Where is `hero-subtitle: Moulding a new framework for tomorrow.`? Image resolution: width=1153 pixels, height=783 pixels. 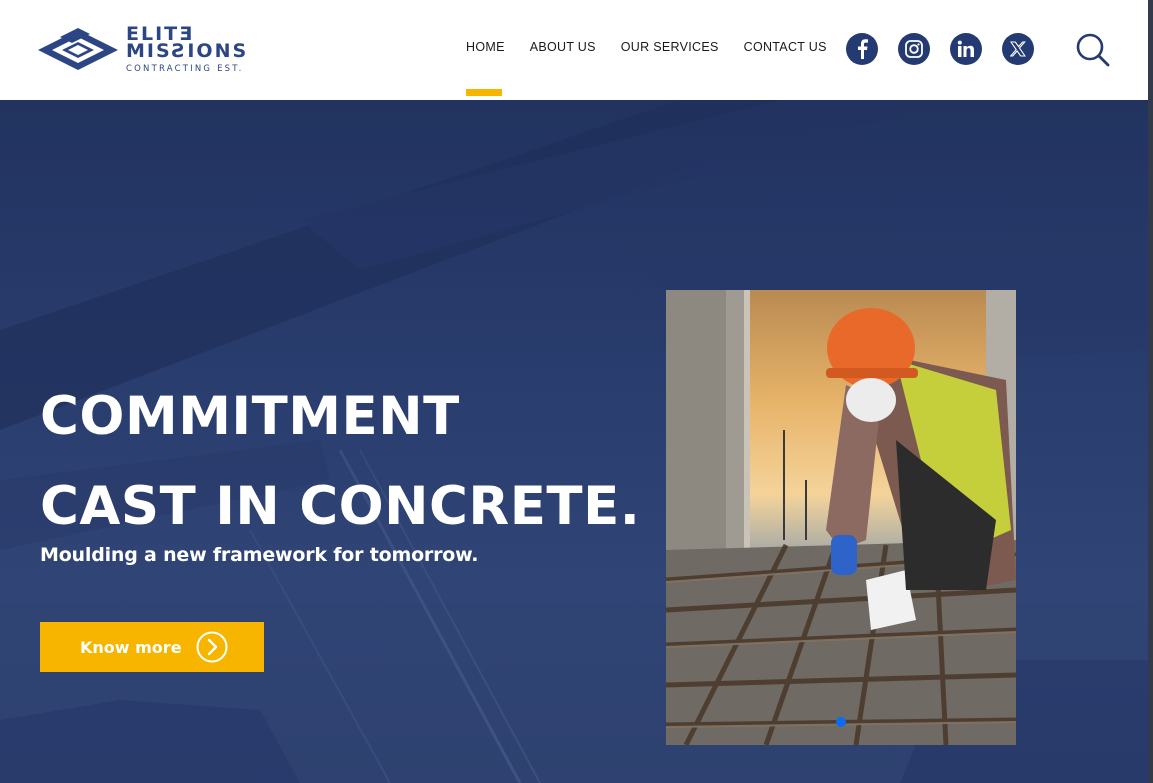 hero-subtitle: Moulding a new framework for tomorrow. is located at coordinates (259, 555).